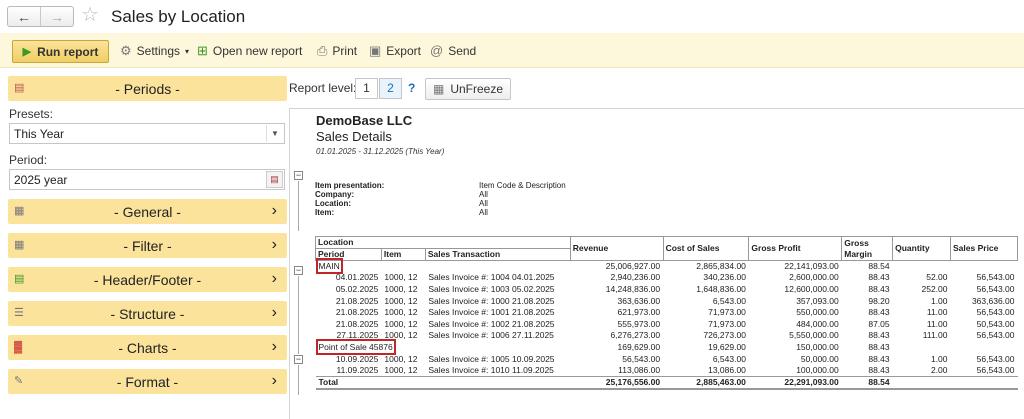 This screenshot has height=419, width=1024. Describe the element at coordinates (147, 88) in the screenshot. I see `periods-section-header: ▤ - Periods -` at that location.